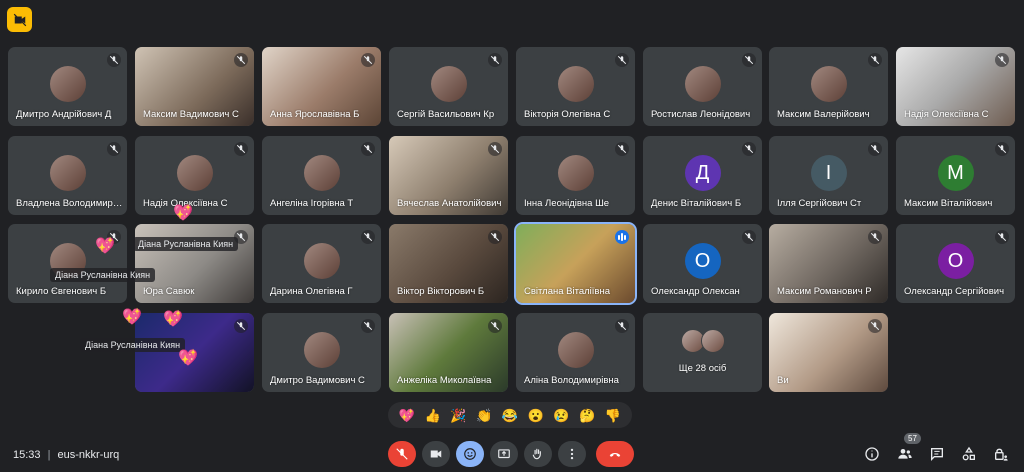 The height and width of the screenshot is (472, 1024). I want to click on hand-icon, so click(536, 454).